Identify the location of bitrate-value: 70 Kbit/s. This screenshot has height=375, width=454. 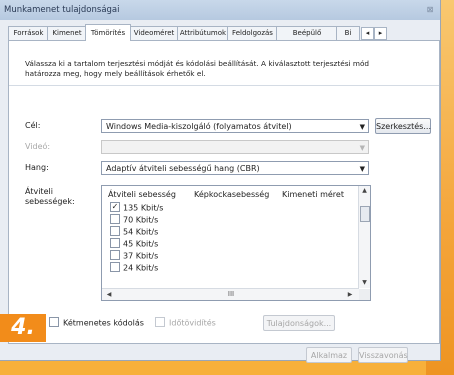
(141, 220).